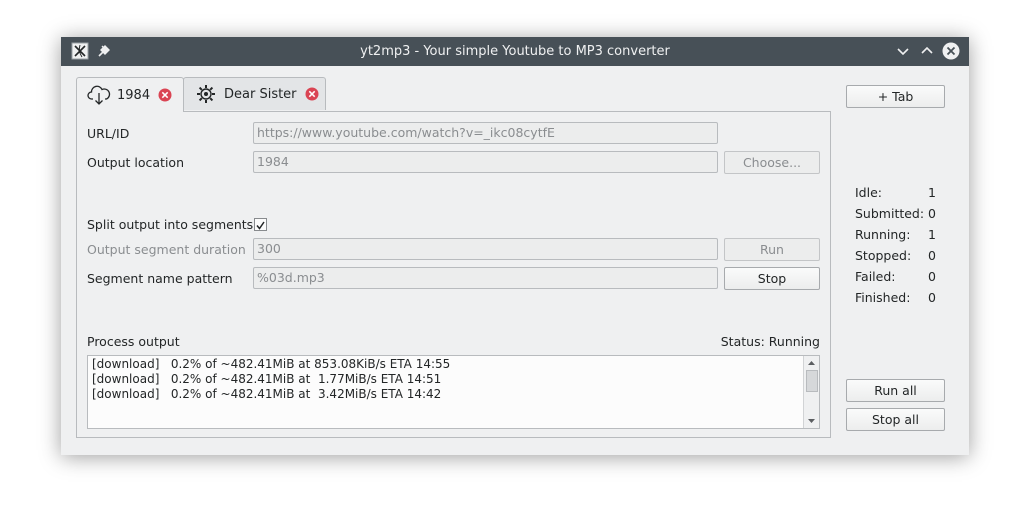 The height and width of the screenshot is (516, 1030). What do you see at coordinates (875, 276) in the screenshot?
I see `stat-label: Failed:` at bounding box center [875, 276].